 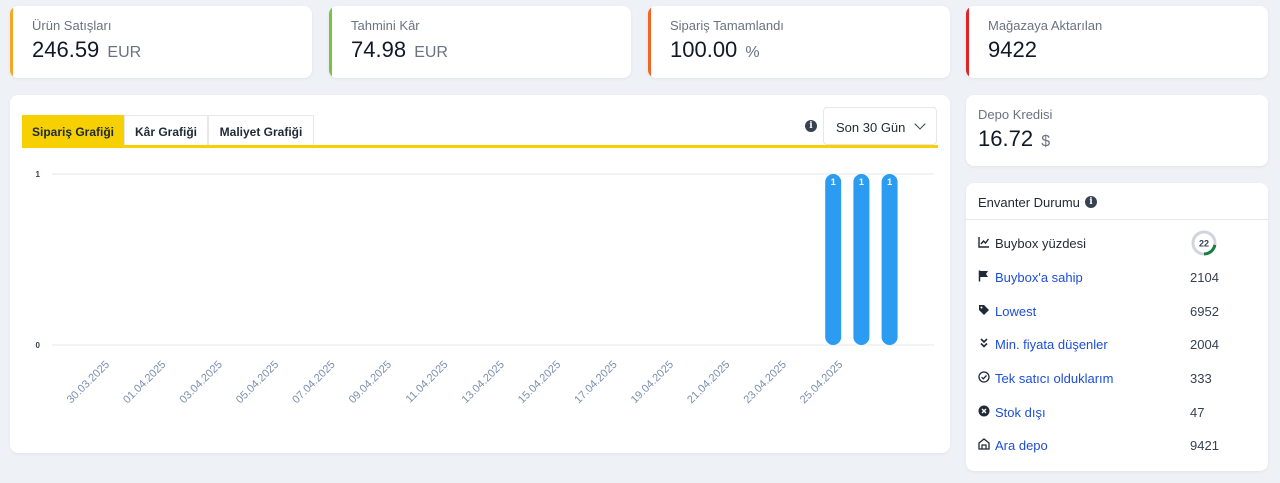 I want to click on double-chevron-down-icon, so click(x=984, y=343).